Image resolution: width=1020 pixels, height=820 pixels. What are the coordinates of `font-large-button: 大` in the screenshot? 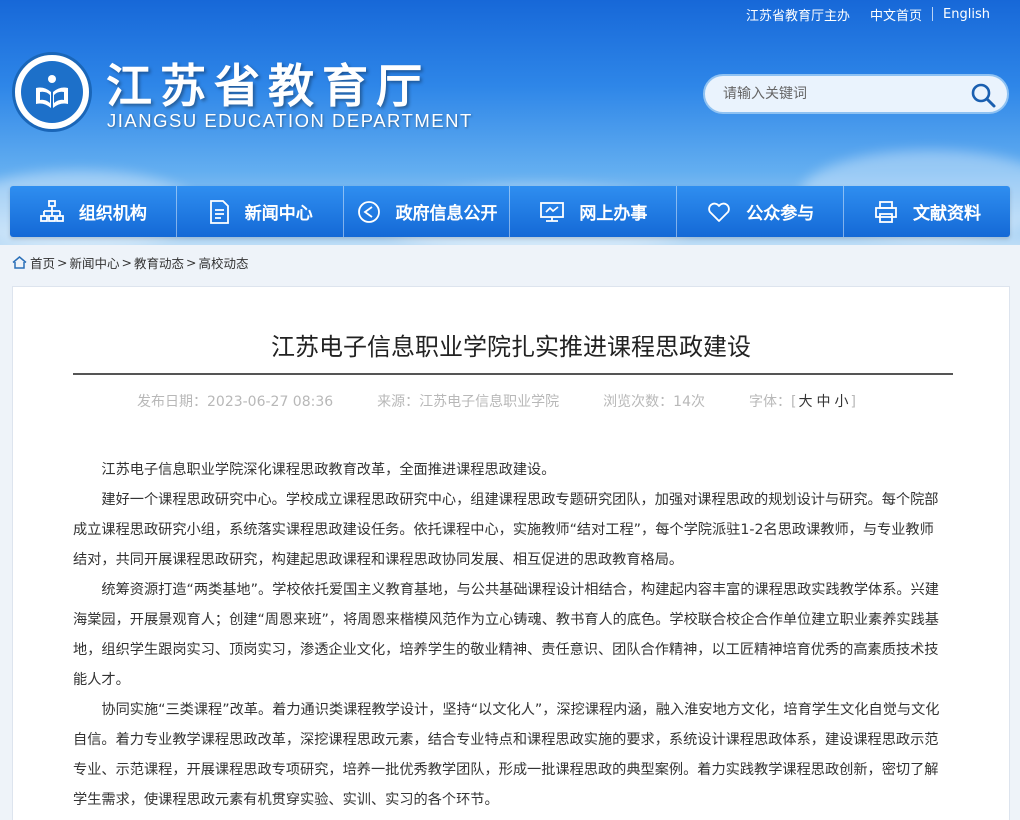 It's located at (805, 402).